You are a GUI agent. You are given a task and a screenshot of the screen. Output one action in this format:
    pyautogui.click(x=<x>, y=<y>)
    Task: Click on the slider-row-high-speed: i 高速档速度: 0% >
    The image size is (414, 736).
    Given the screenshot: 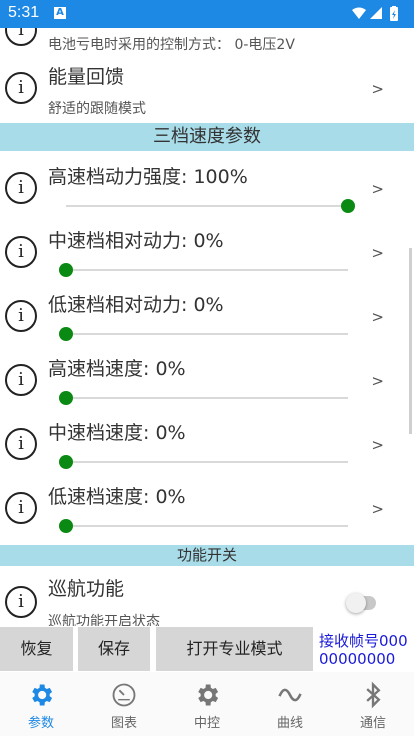 What is the action you would take?
    pyautogui.click(x=207, y=379)
    